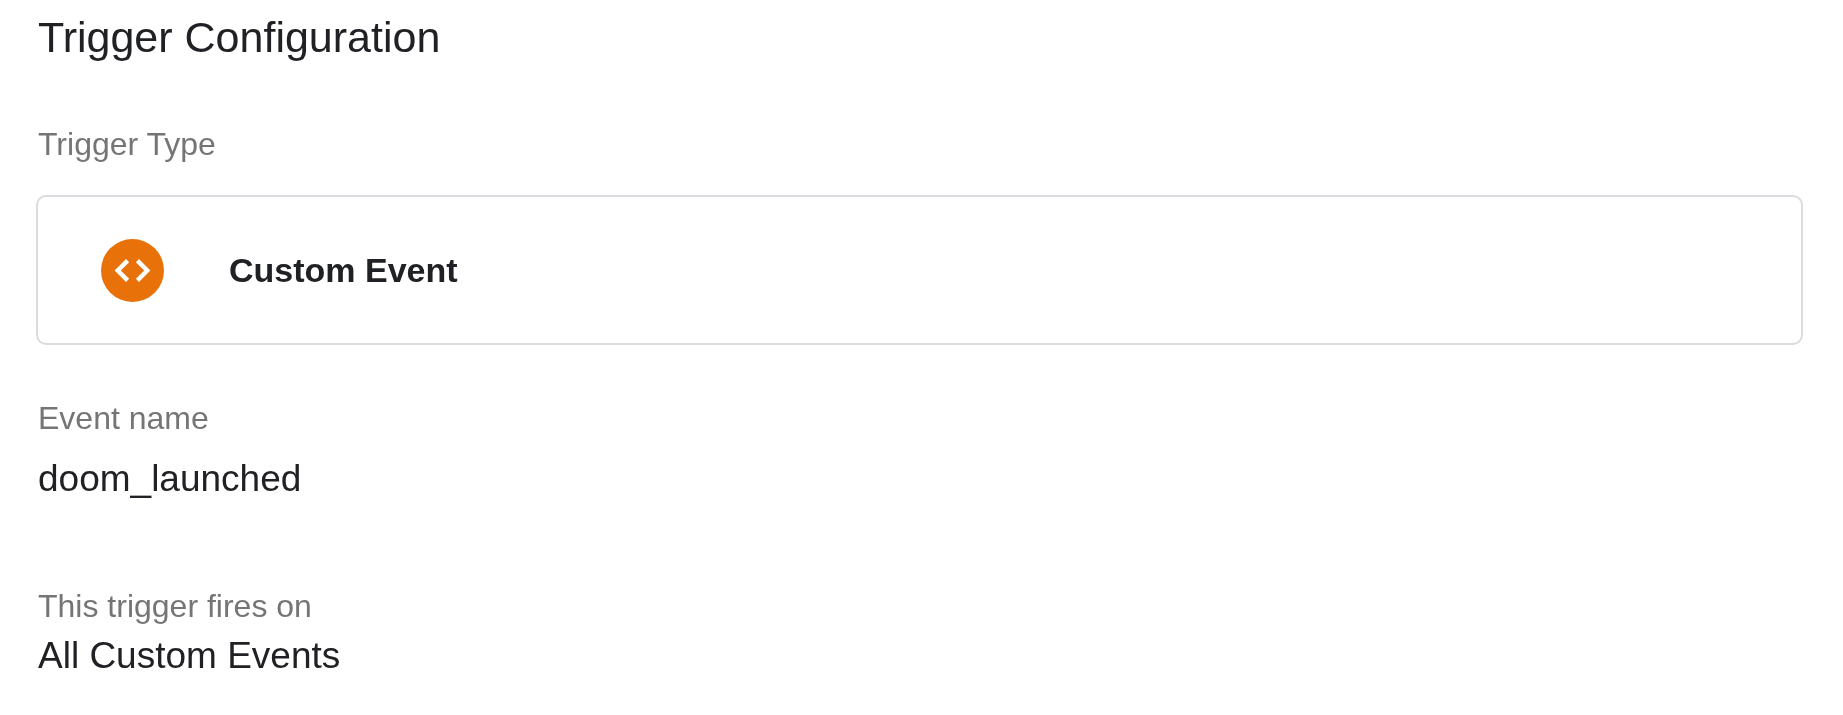 Image resolution: width=1843 pixels, height=715 pixels. I want to click on trigger-type-name: Custom Event, so click(343, 270).